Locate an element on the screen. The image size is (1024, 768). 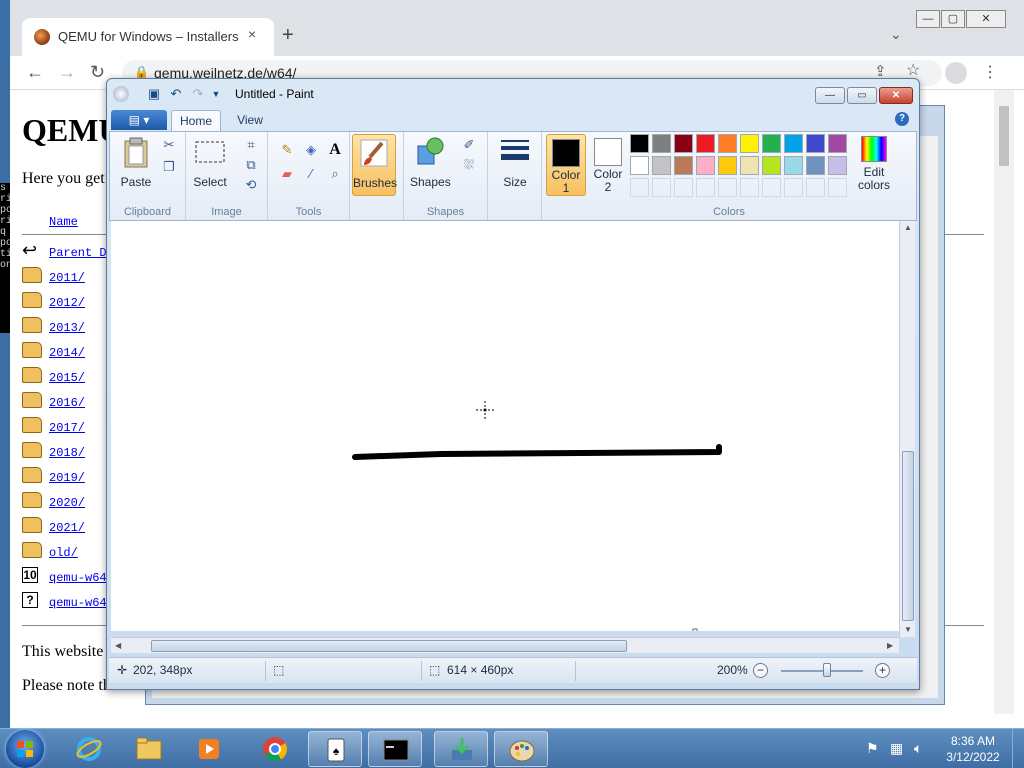
color2-button: Color 2 is located at coordinates (608, 165).